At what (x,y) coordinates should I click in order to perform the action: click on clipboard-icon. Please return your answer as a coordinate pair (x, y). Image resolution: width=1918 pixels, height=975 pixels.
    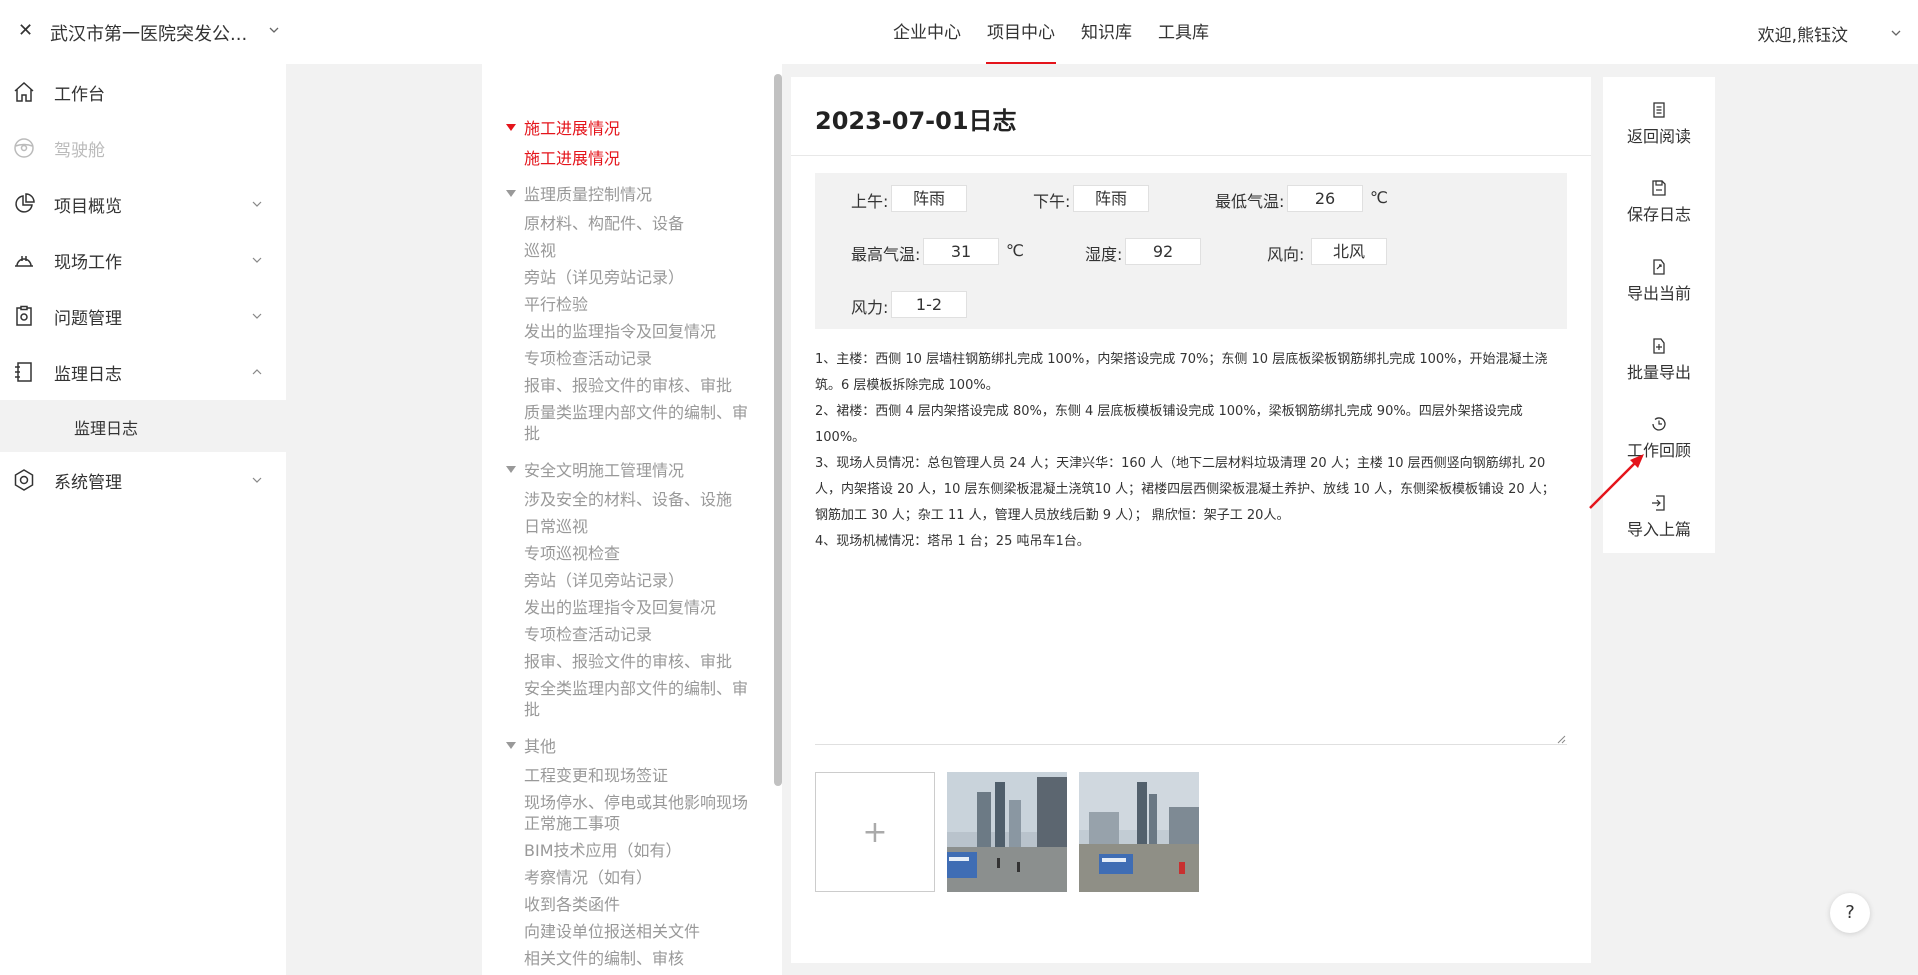
    Looking at the image, I should click on (24, 315).